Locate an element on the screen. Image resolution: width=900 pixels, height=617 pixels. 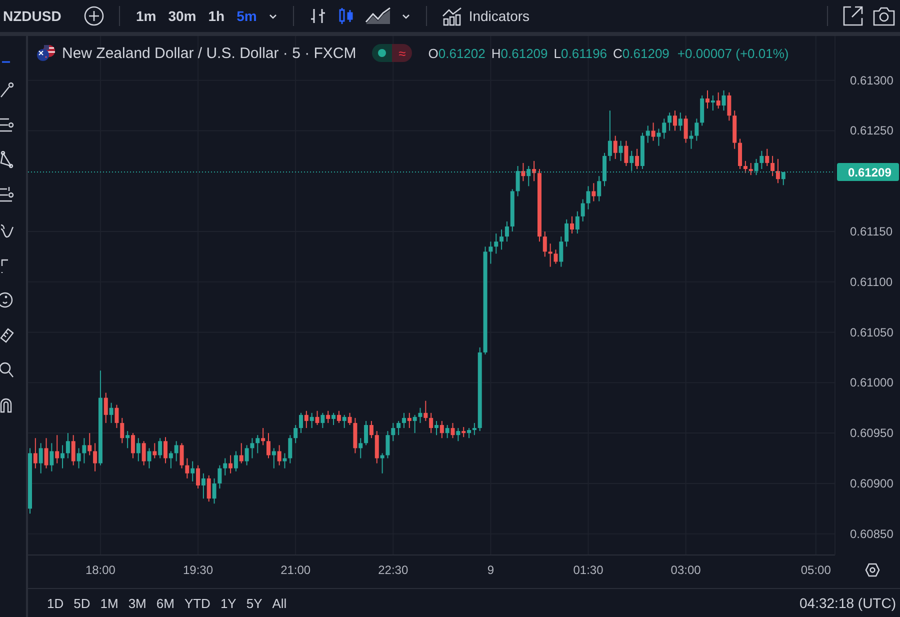
nodes-icon is located at coordinates (7, 160).